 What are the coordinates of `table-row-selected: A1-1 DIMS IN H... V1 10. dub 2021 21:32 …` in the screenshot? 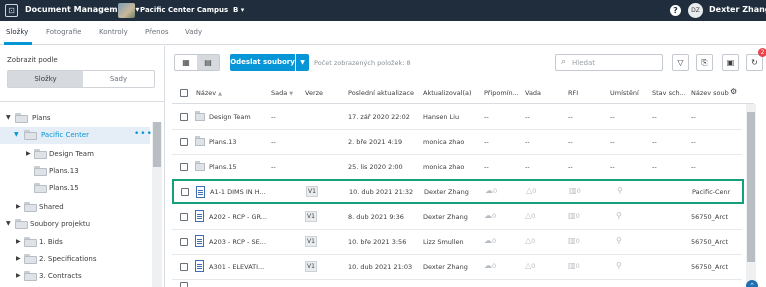 It's located at (458, 191).